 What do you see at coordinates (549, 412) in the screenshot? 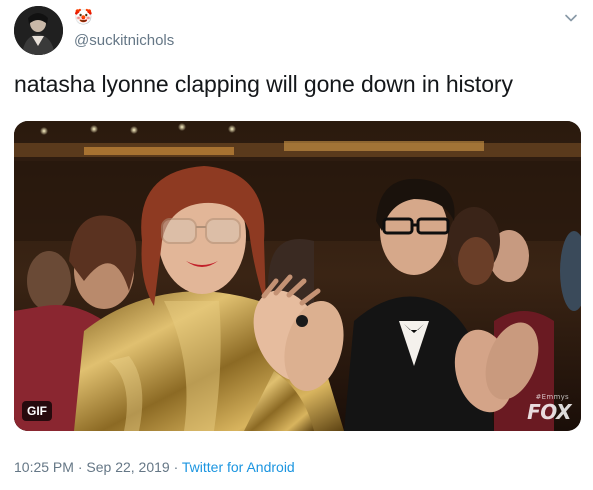
I see `network-logo: FOX` at bounding box center [549, 412].